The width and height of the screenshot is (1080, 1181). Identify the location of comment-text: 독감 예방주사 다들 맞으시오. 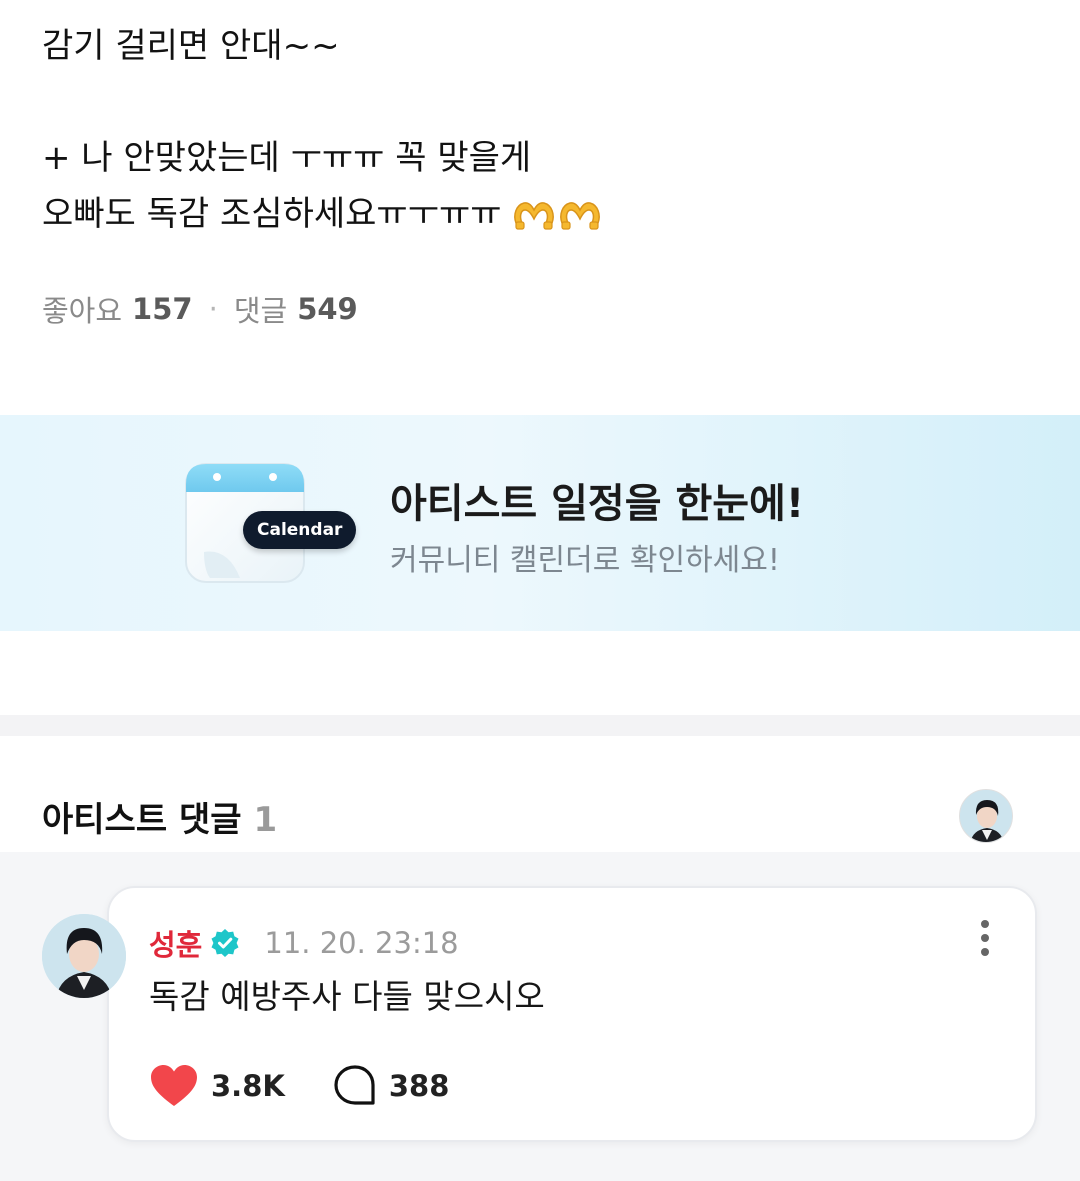
(347, 996).